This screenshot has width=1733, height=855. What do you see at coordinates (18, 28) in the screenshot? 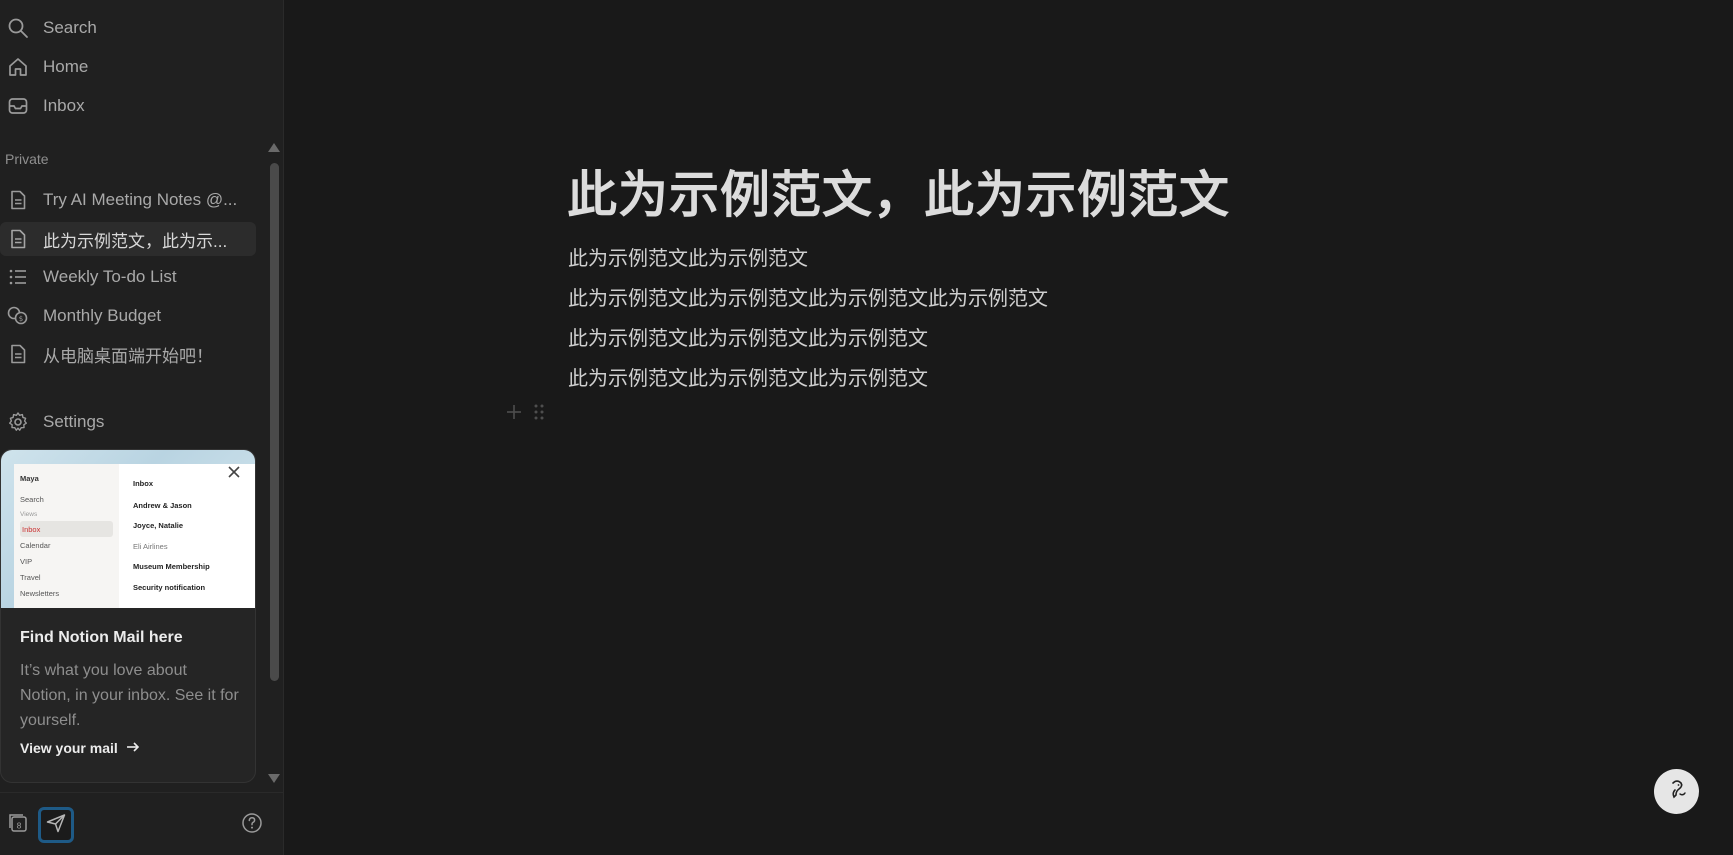
I see `search-icon` at bounding box center [18, 28].